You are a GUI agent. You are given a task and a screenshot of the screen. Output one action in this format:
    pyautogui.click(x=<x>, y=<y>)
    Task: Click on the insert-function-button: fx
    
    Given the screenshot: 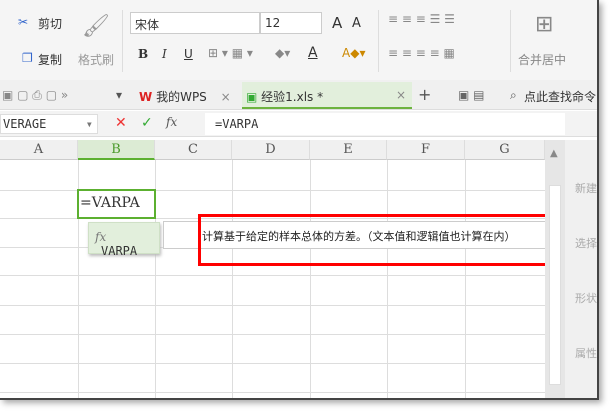 What is the action you would take?
    pyautogui.click(x=171, y=122)
    